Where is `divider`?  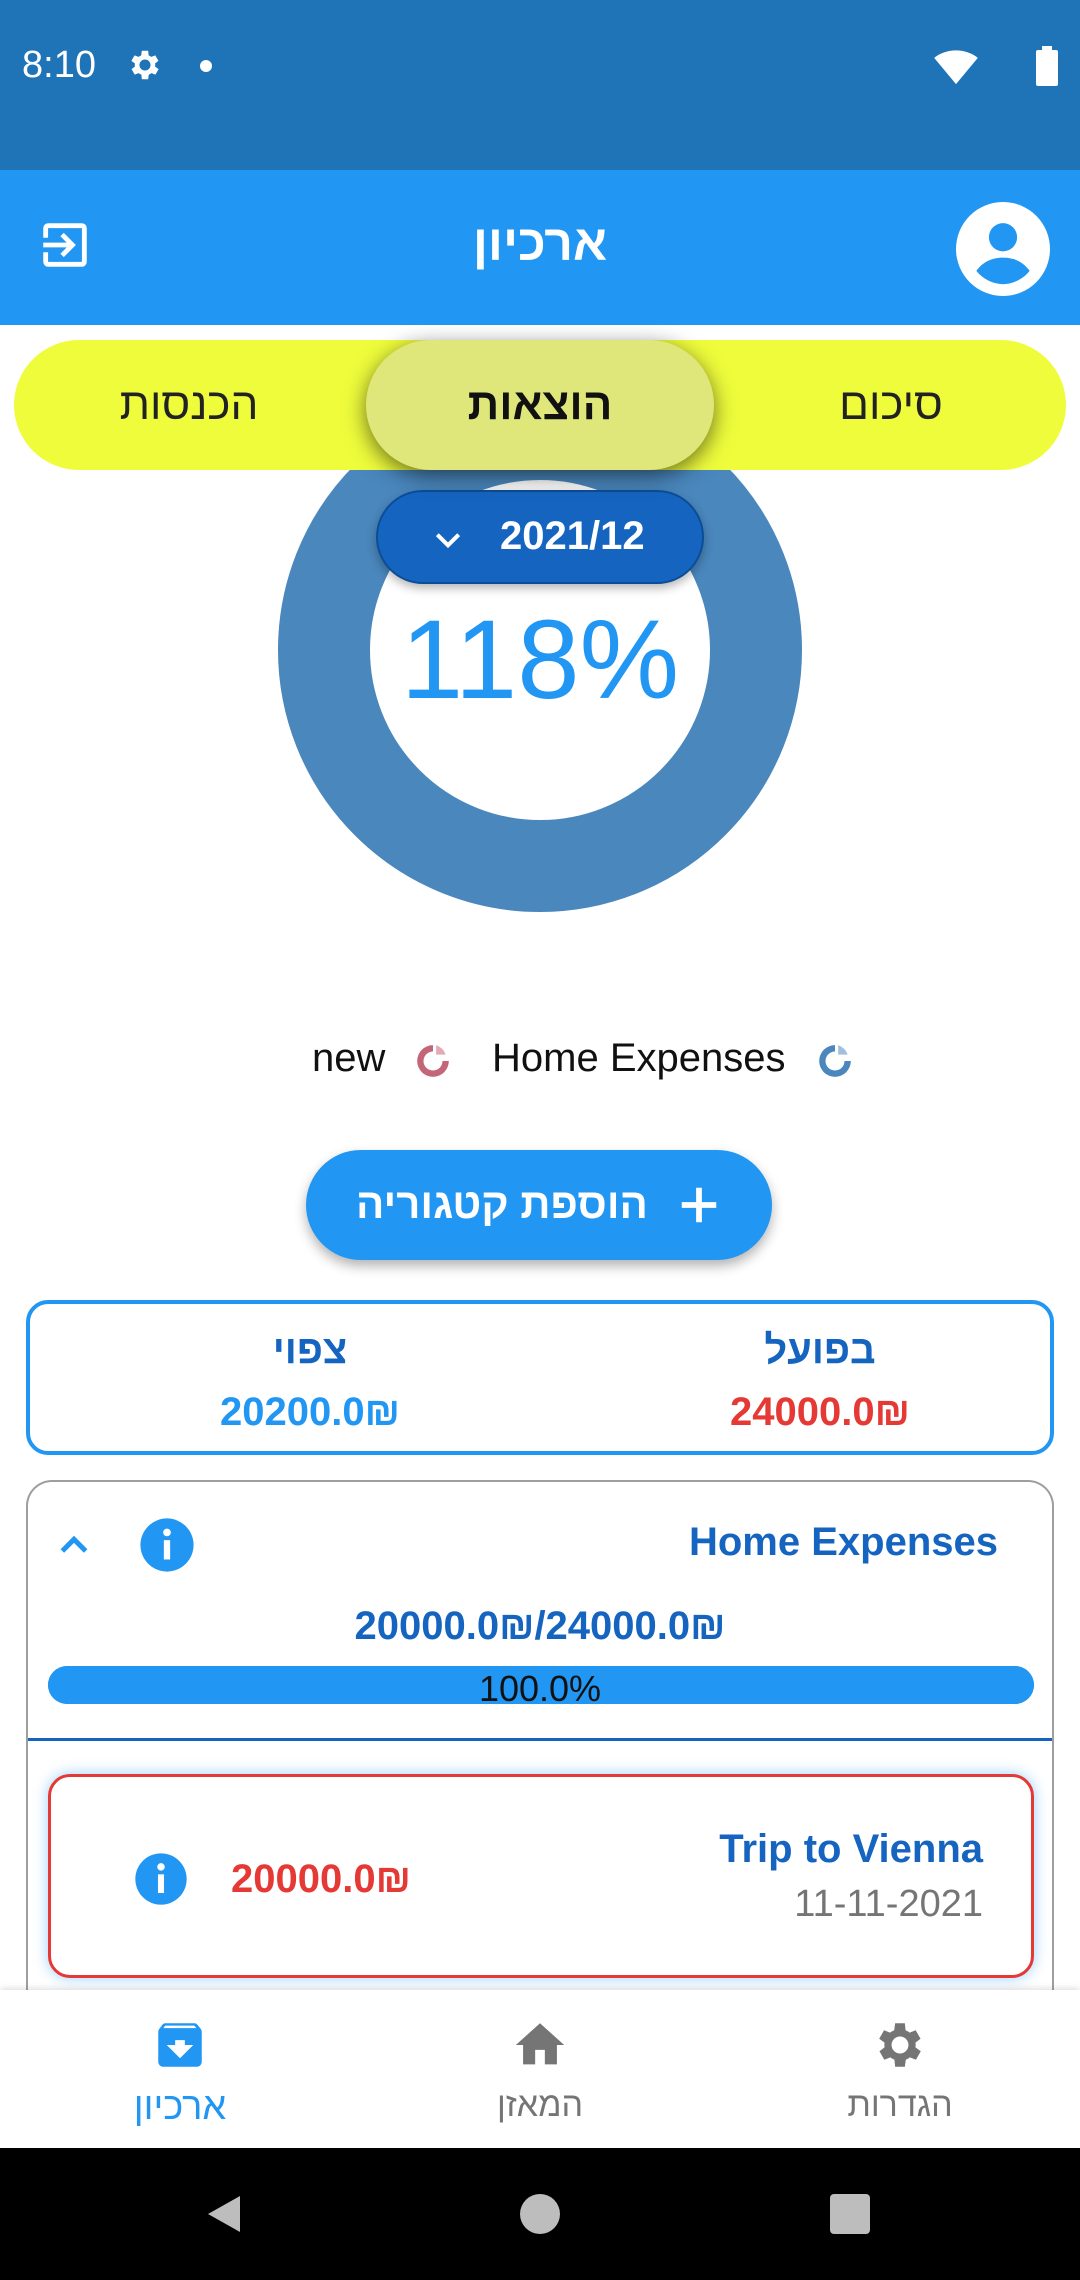 divider is located at coordinates (540, 1739).